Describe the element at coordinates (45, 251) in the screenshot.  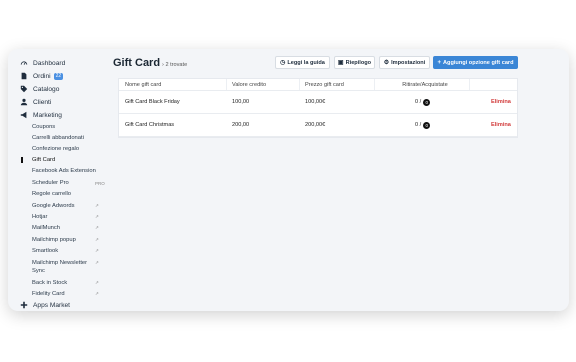
I see `sidebar-subitem-smartlook: Smartlook` at that location.